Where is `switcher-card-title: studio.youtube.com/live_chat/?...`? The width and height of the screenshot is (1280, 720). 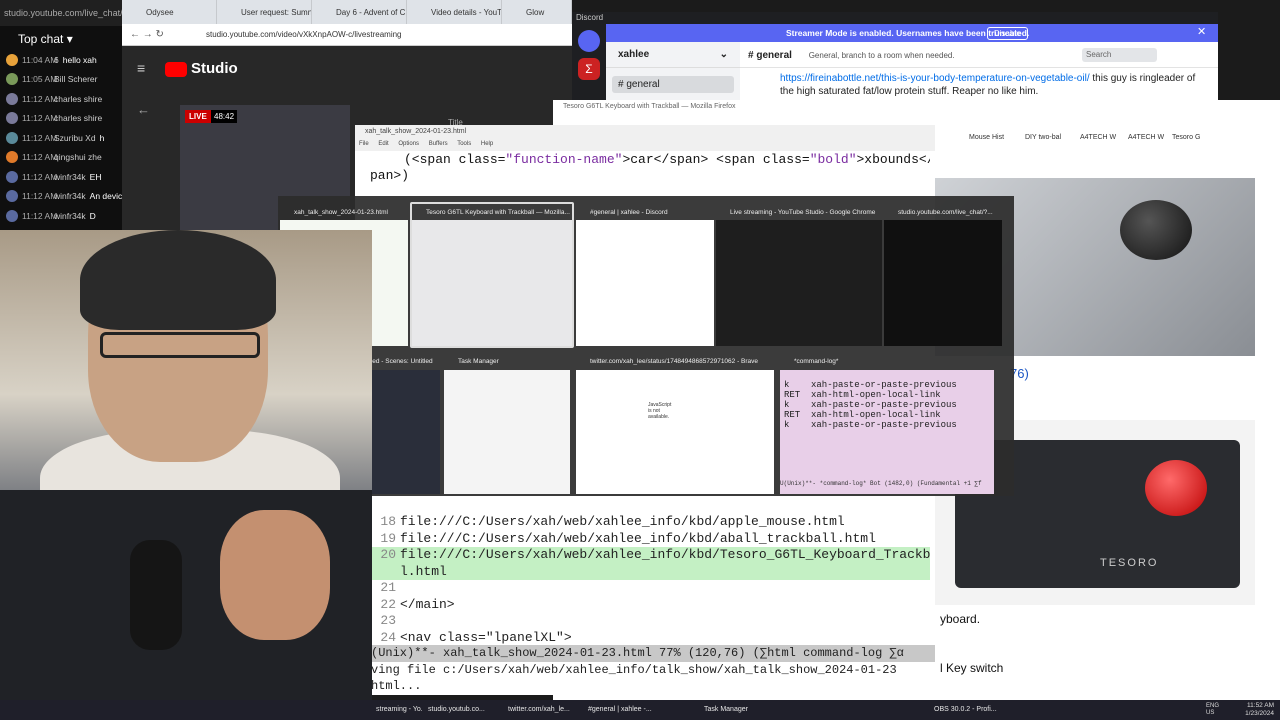
switcher-card-title: studio.youtube.com/live_chat/?... is located at coordinates (943, 213).